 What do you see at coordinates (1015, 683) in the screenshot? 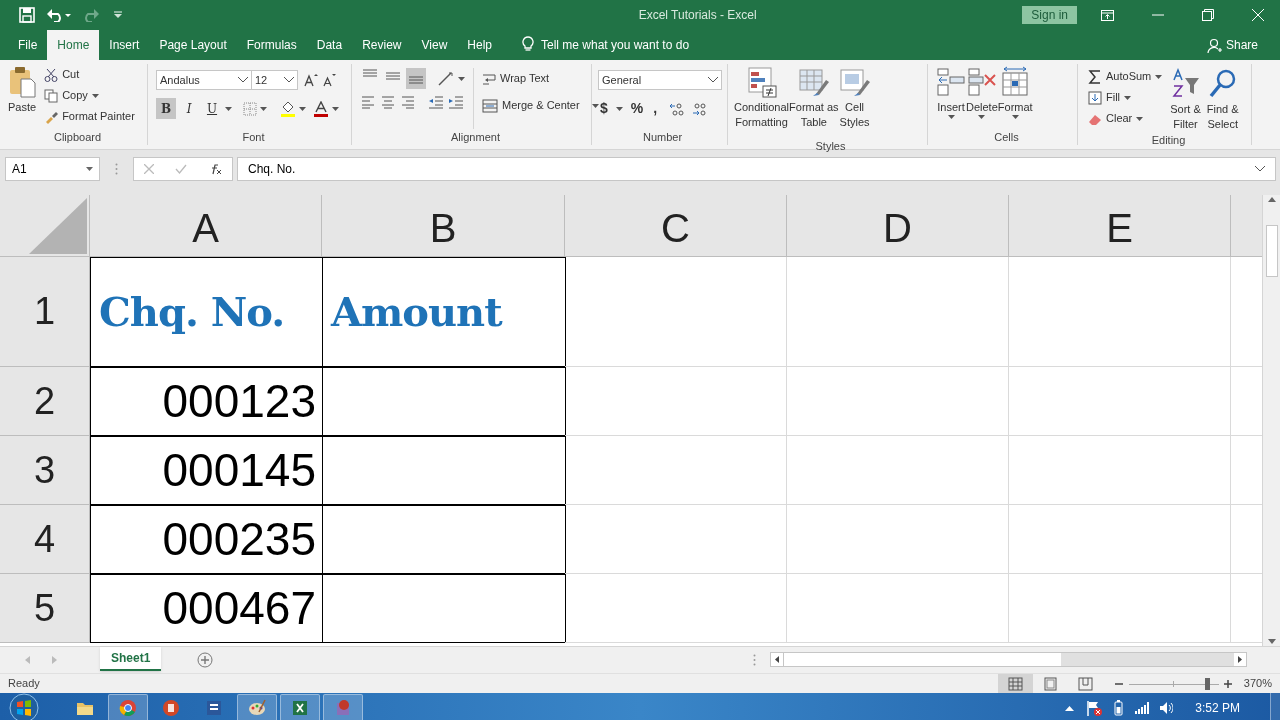
I see `normal-view-button` at bounding box center [1015, 683].